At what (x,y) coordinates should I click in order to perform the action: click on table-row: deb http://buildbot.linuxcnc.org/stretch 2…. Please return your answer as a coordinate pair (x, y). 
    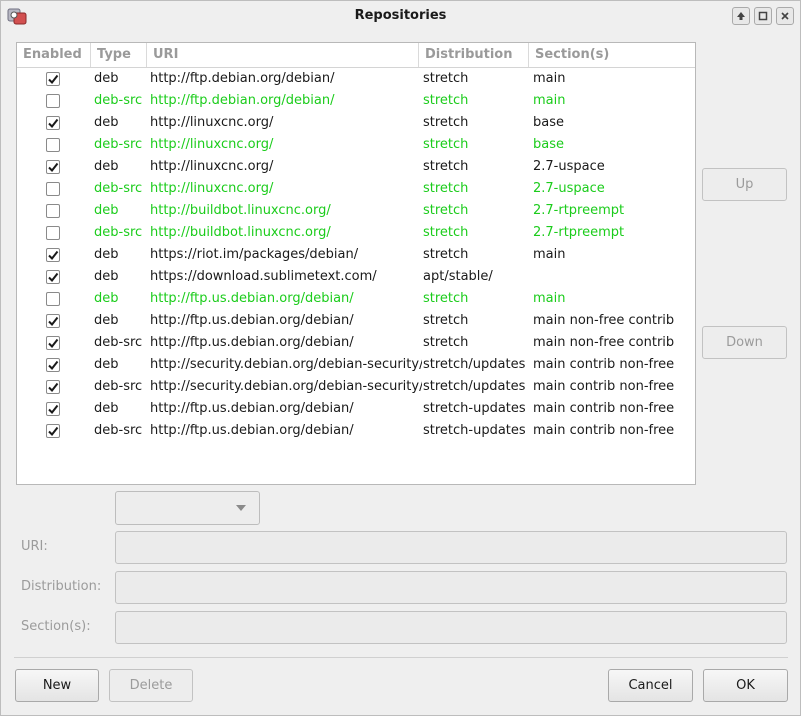
    Looking at the image, I should click on (356, 211).